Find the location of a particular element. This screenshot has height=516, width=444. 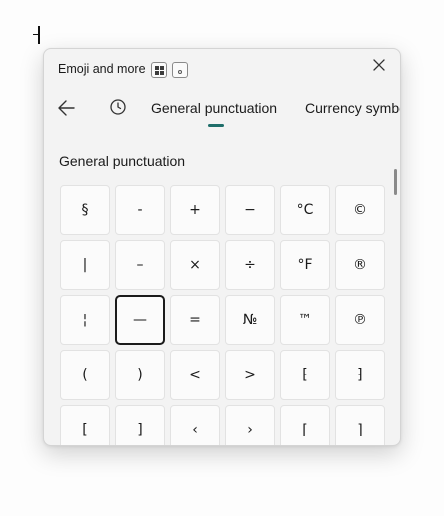

symbol-cell: °C is located at coordinates (305, 210).